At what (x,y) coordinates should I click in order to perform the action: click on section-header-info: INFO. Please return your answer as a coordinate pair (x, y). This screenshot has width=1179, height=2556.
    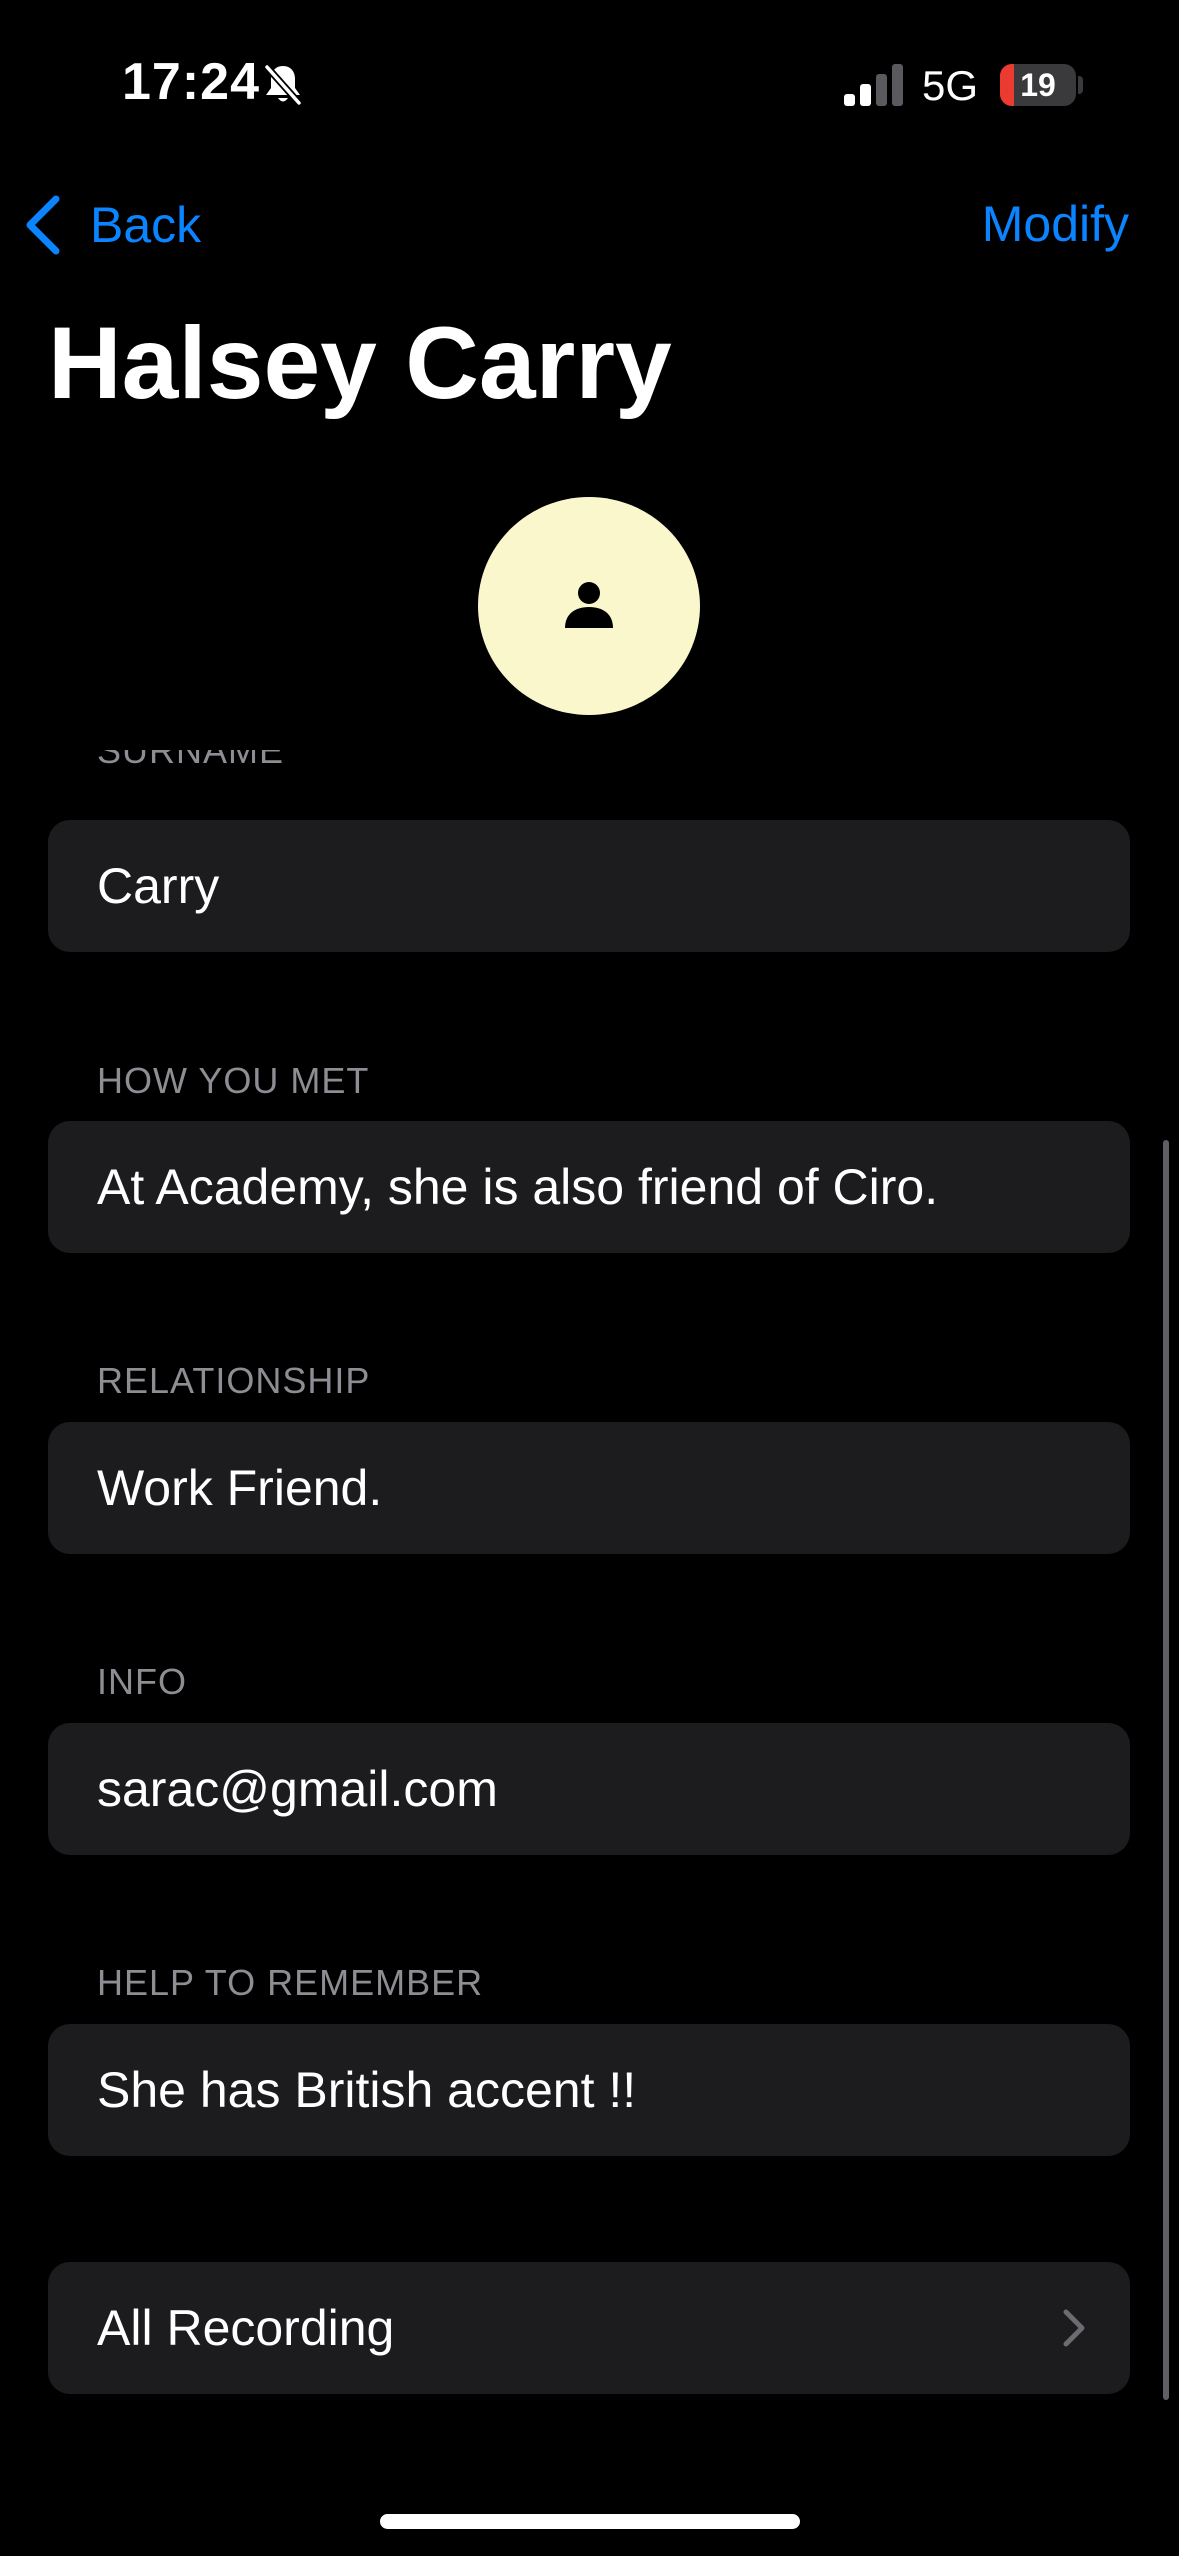
    Looking at the image, I should click on (142, 1681).